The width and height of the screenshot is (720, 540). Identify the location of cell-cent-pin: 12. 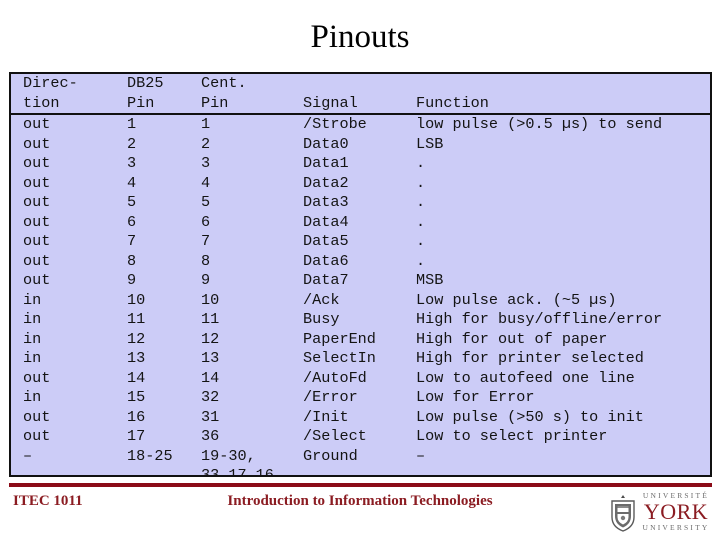
(210, 338).